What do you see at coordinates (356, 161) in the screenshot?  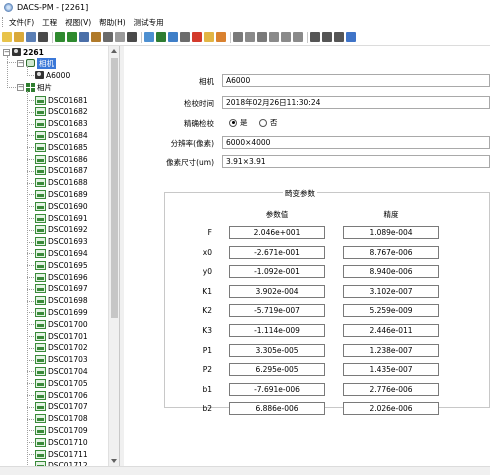 I see `pixel-size-field: 3.91×3.91` at bounding box center [356, 161].